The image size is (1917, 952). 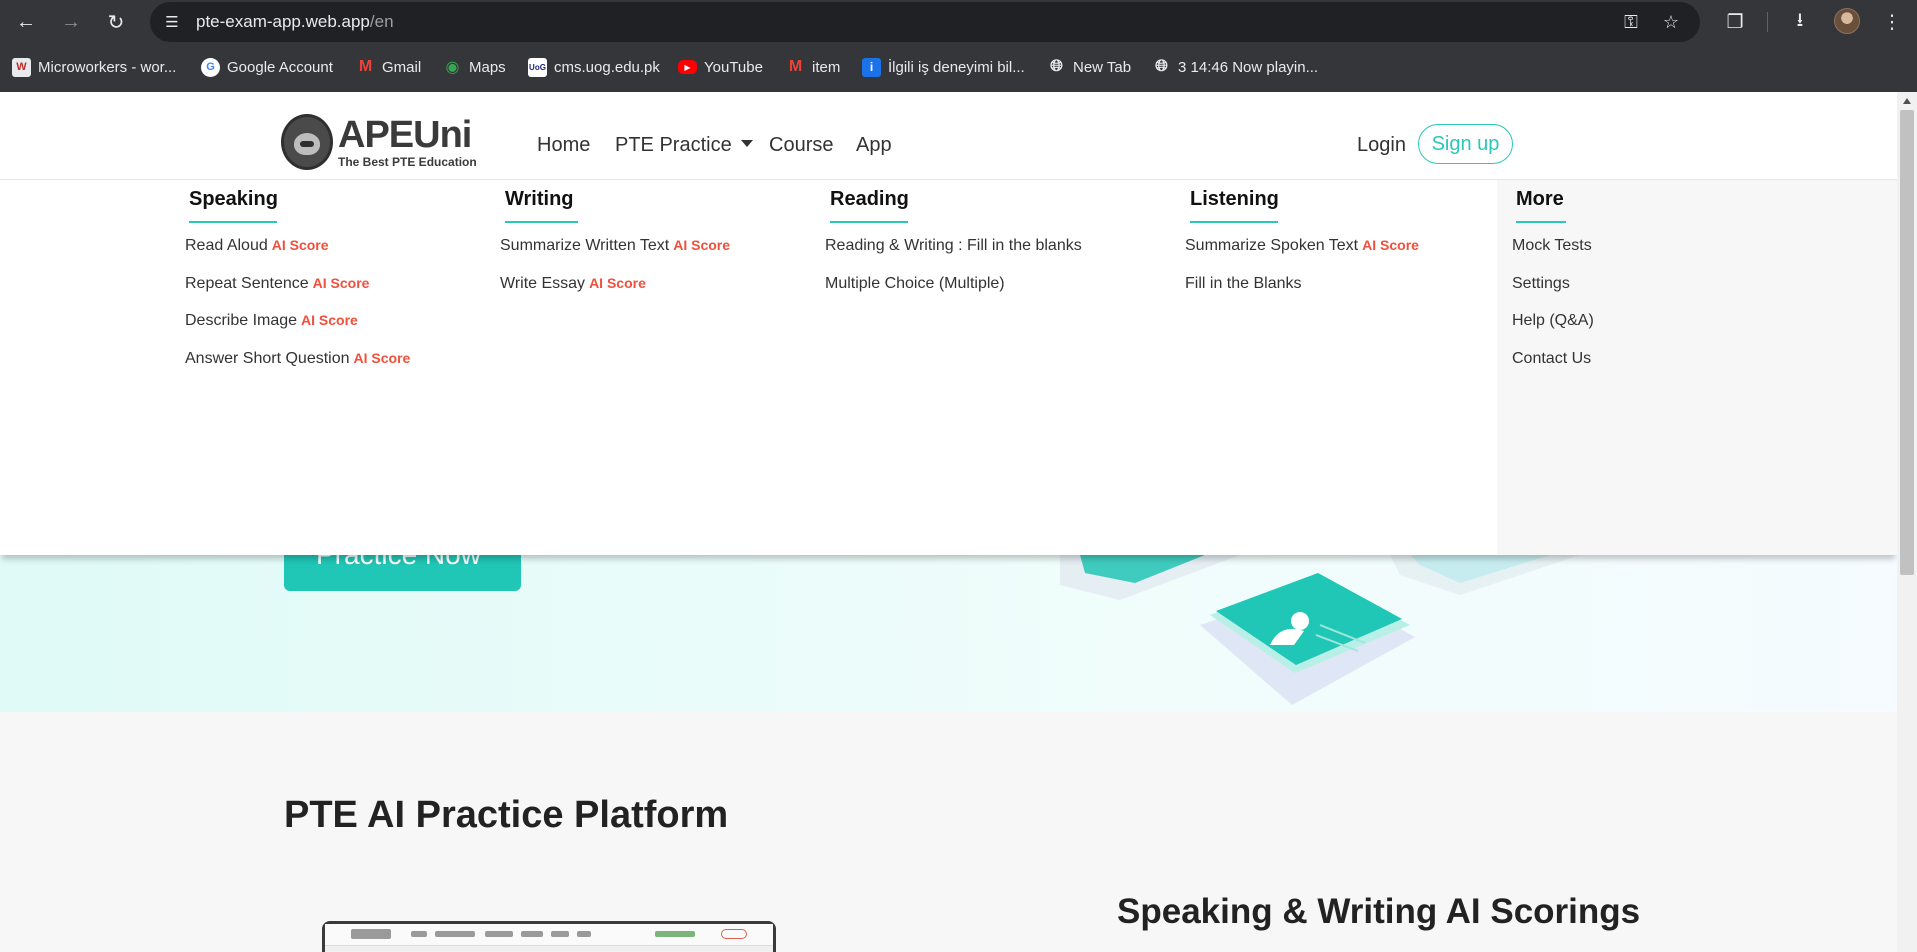 I want to click on nav-app: App, so click(x=874, y=145).